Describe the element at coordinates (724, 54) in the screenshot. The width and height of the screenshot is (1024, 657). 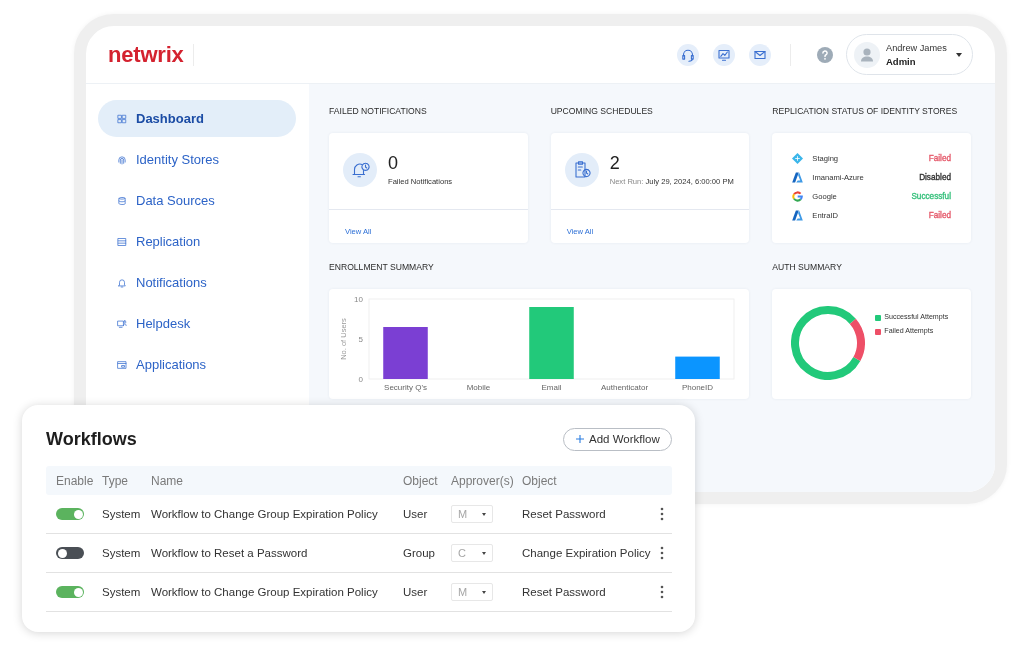
I see `chart-monitor-icon` at that location.